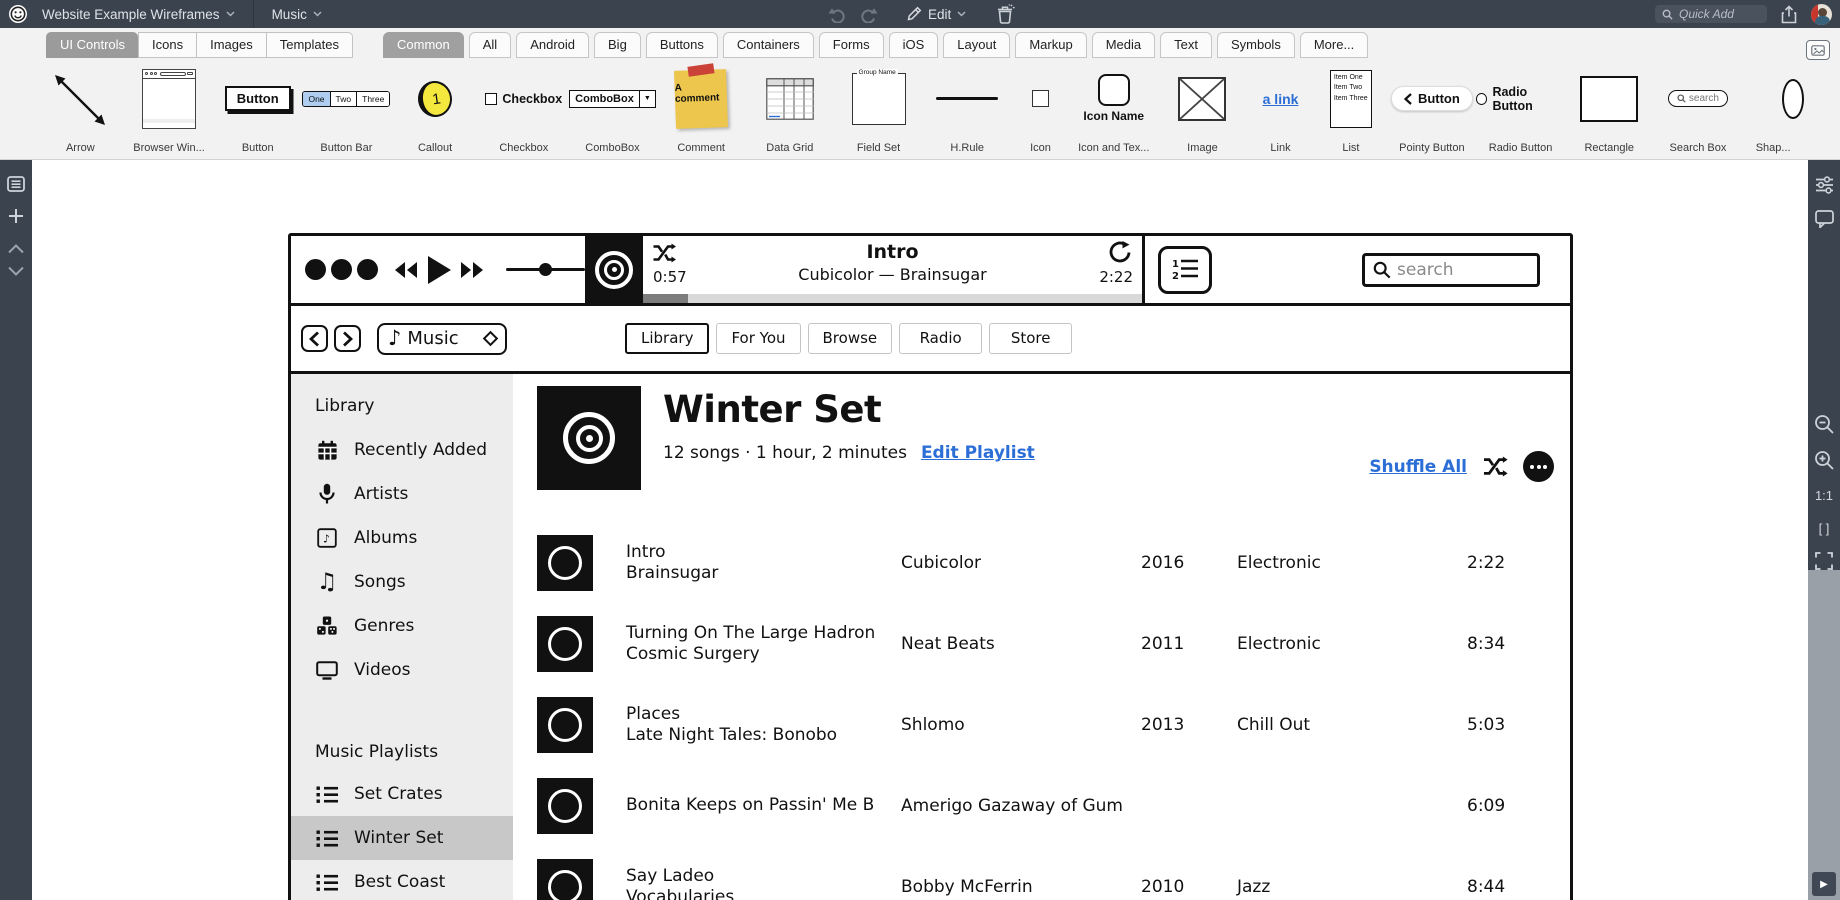 The width and height of the screenshot is (1840, 900). Describe the element at coordinates (1185, 269) in the screenshot. I see `up-next-queue-button: 12` at that location.